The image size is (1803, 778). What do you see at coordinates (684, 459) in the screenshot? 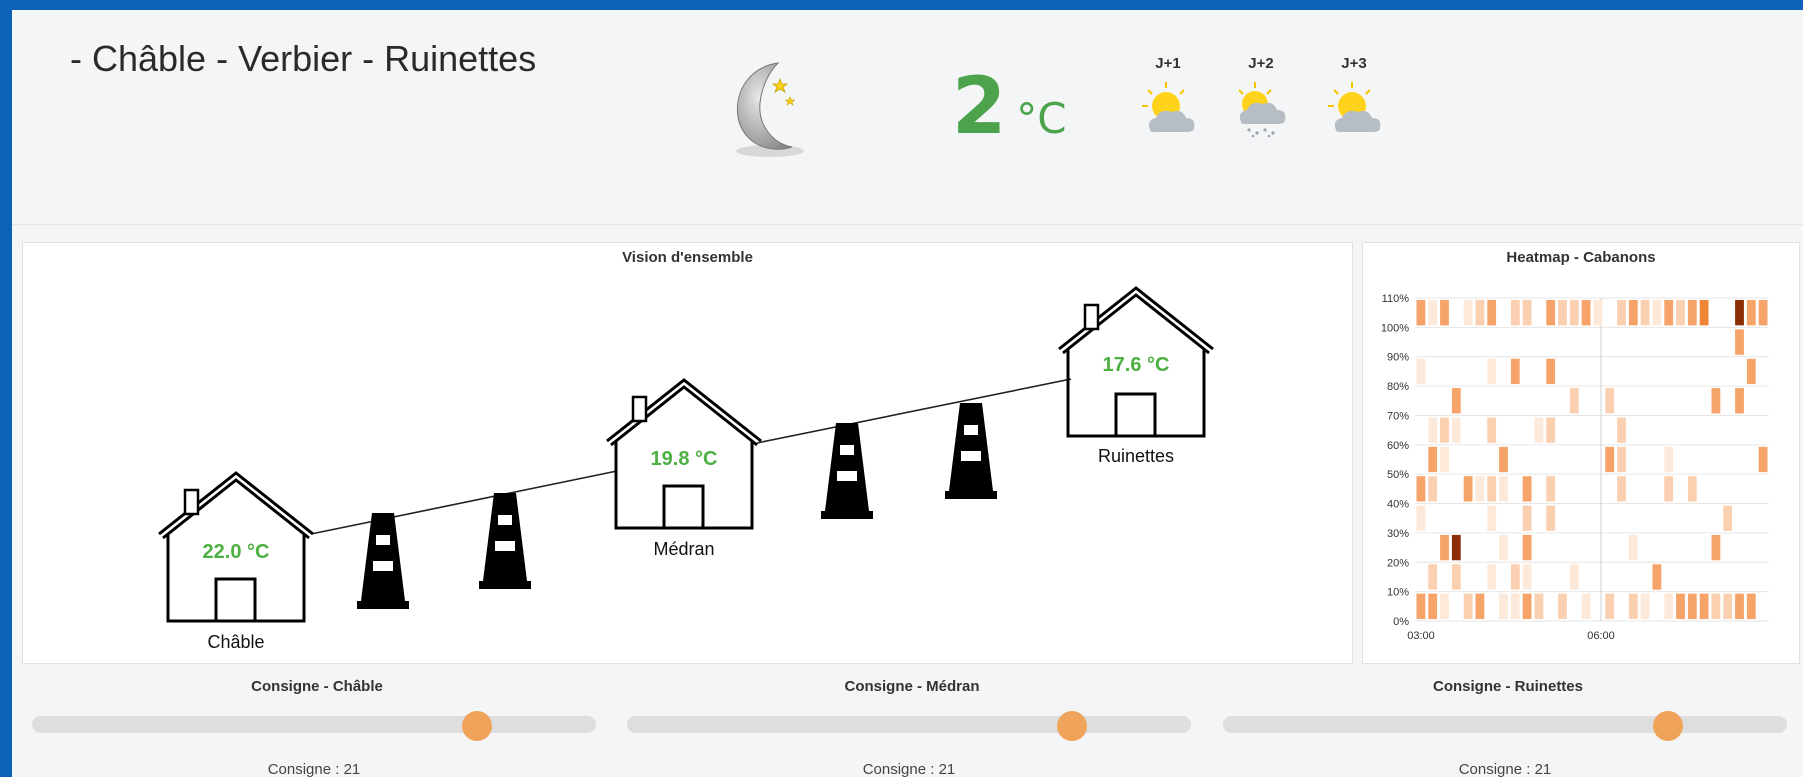
I see `station-temp-medran: 19.8 °C` at bounding box center [684, 459].